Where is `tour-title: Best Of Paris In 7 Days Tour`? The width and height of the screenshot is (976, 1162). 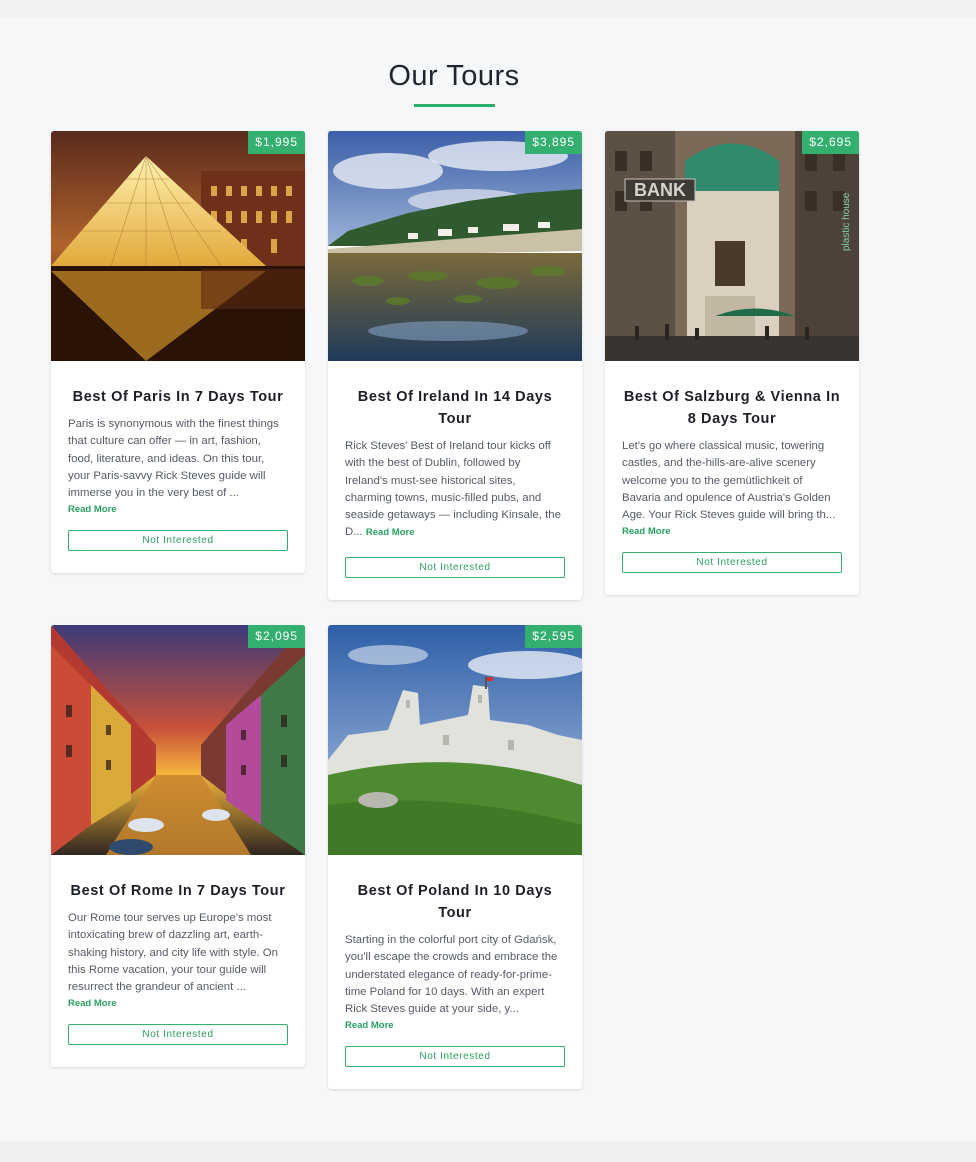
tour-title: Best Of Paris In 7 Days Tour is located at coordinates (178, 397).